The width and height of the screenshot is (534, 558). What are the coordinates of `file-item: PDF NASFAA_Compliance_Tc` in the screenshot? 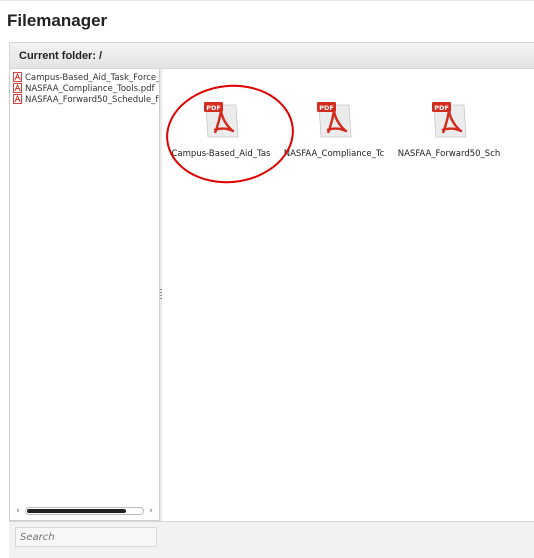 It's located at (334, 129).